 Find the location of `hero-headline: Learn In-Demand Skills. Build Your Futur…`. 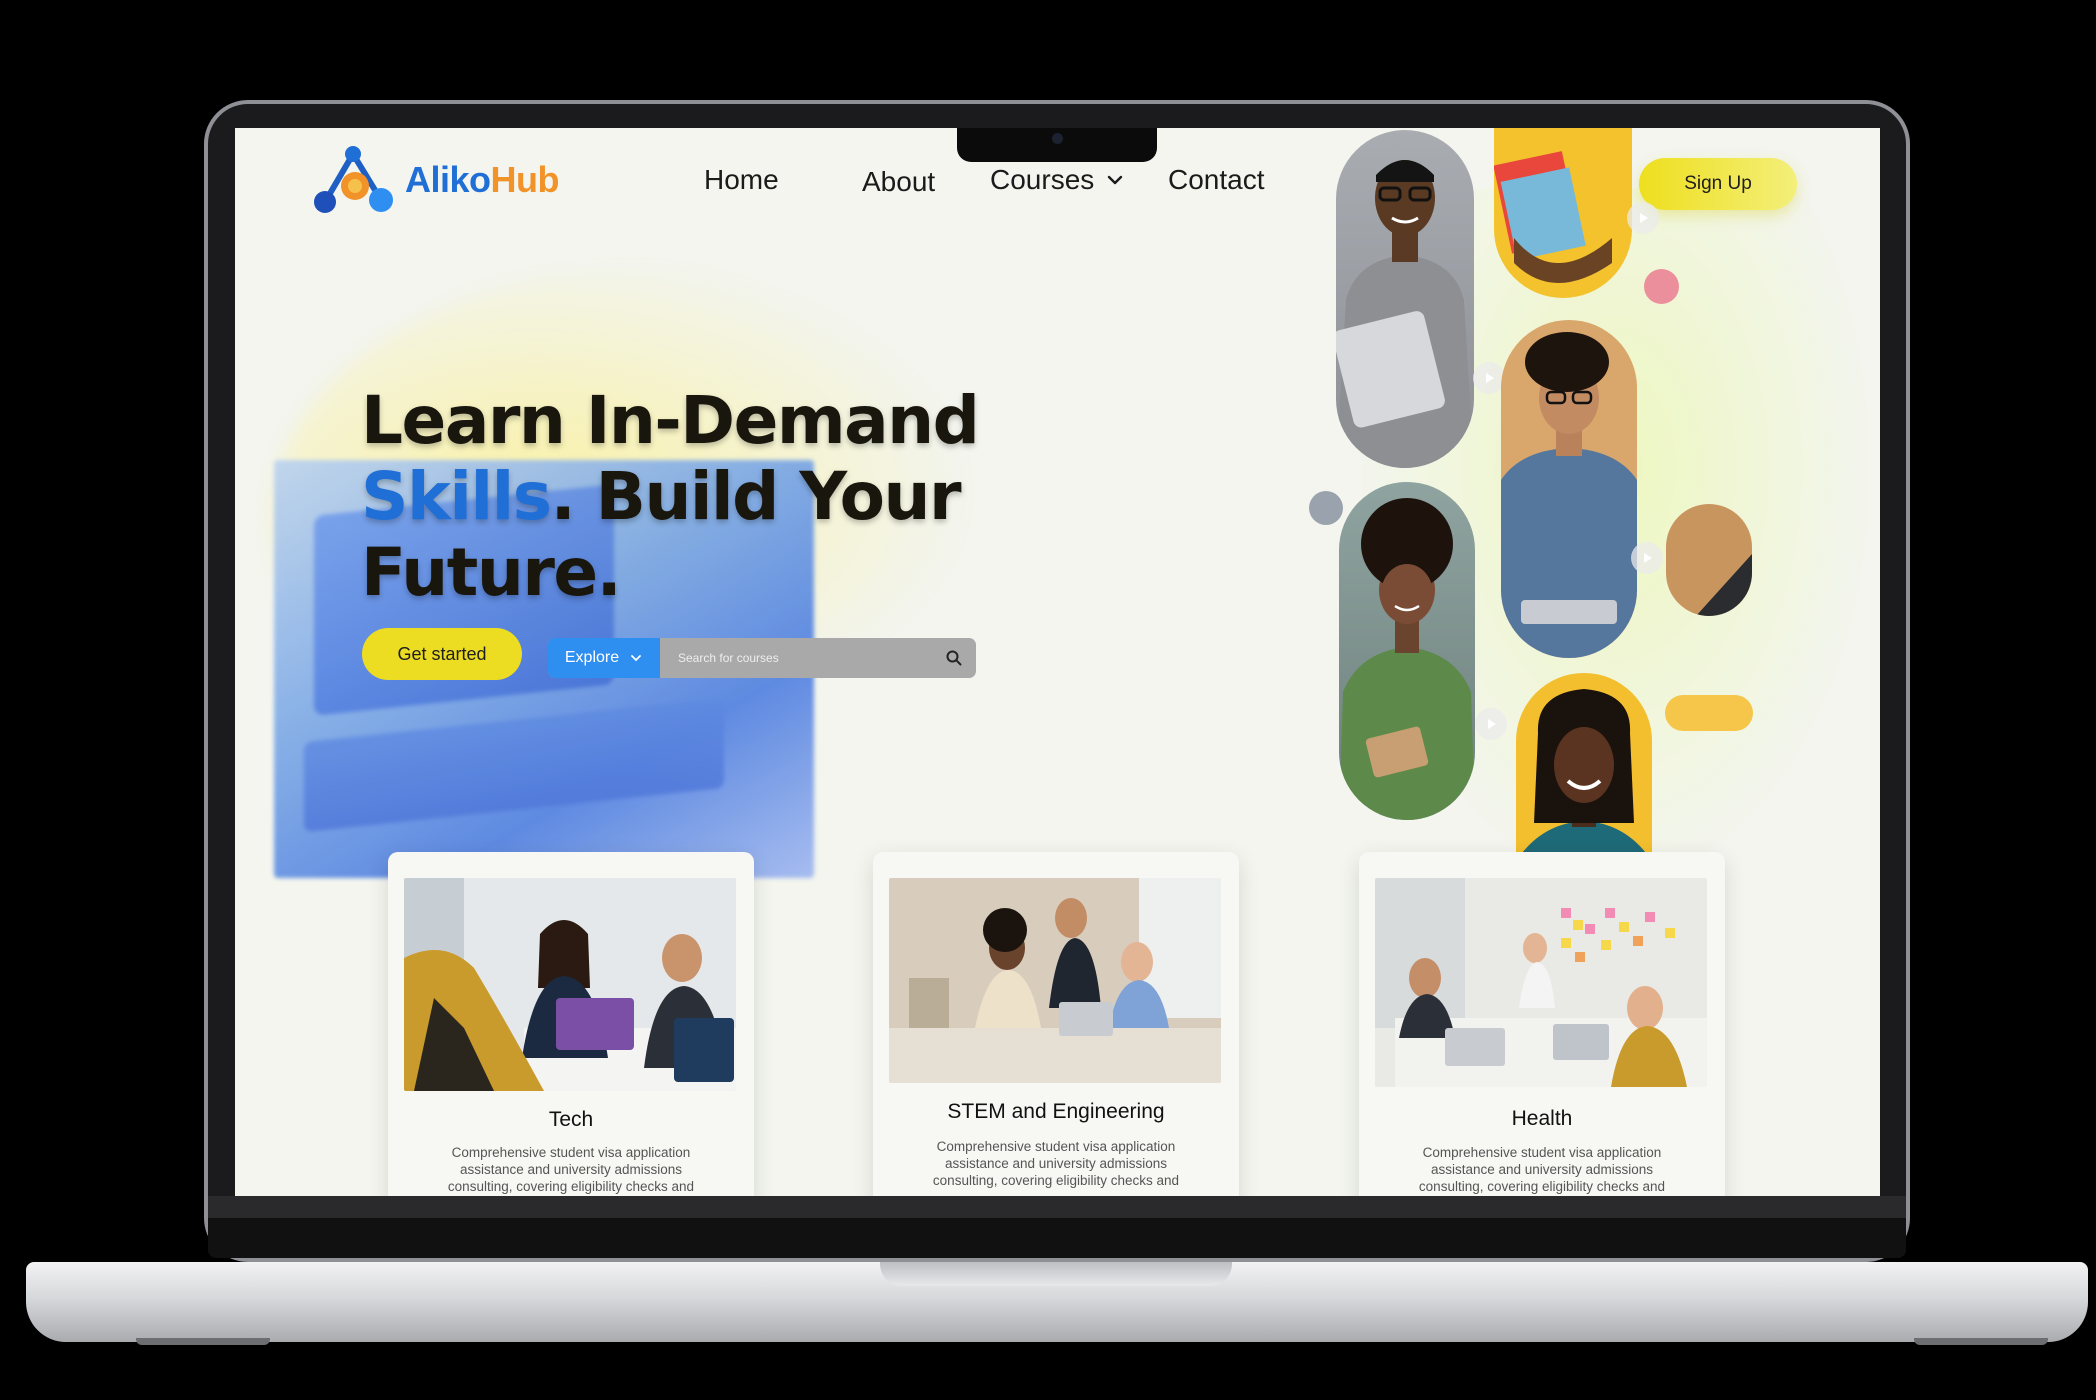

hero-headline: Learn In-Demand Skills. Build Your Futur… is located at coordinates (670, 496).